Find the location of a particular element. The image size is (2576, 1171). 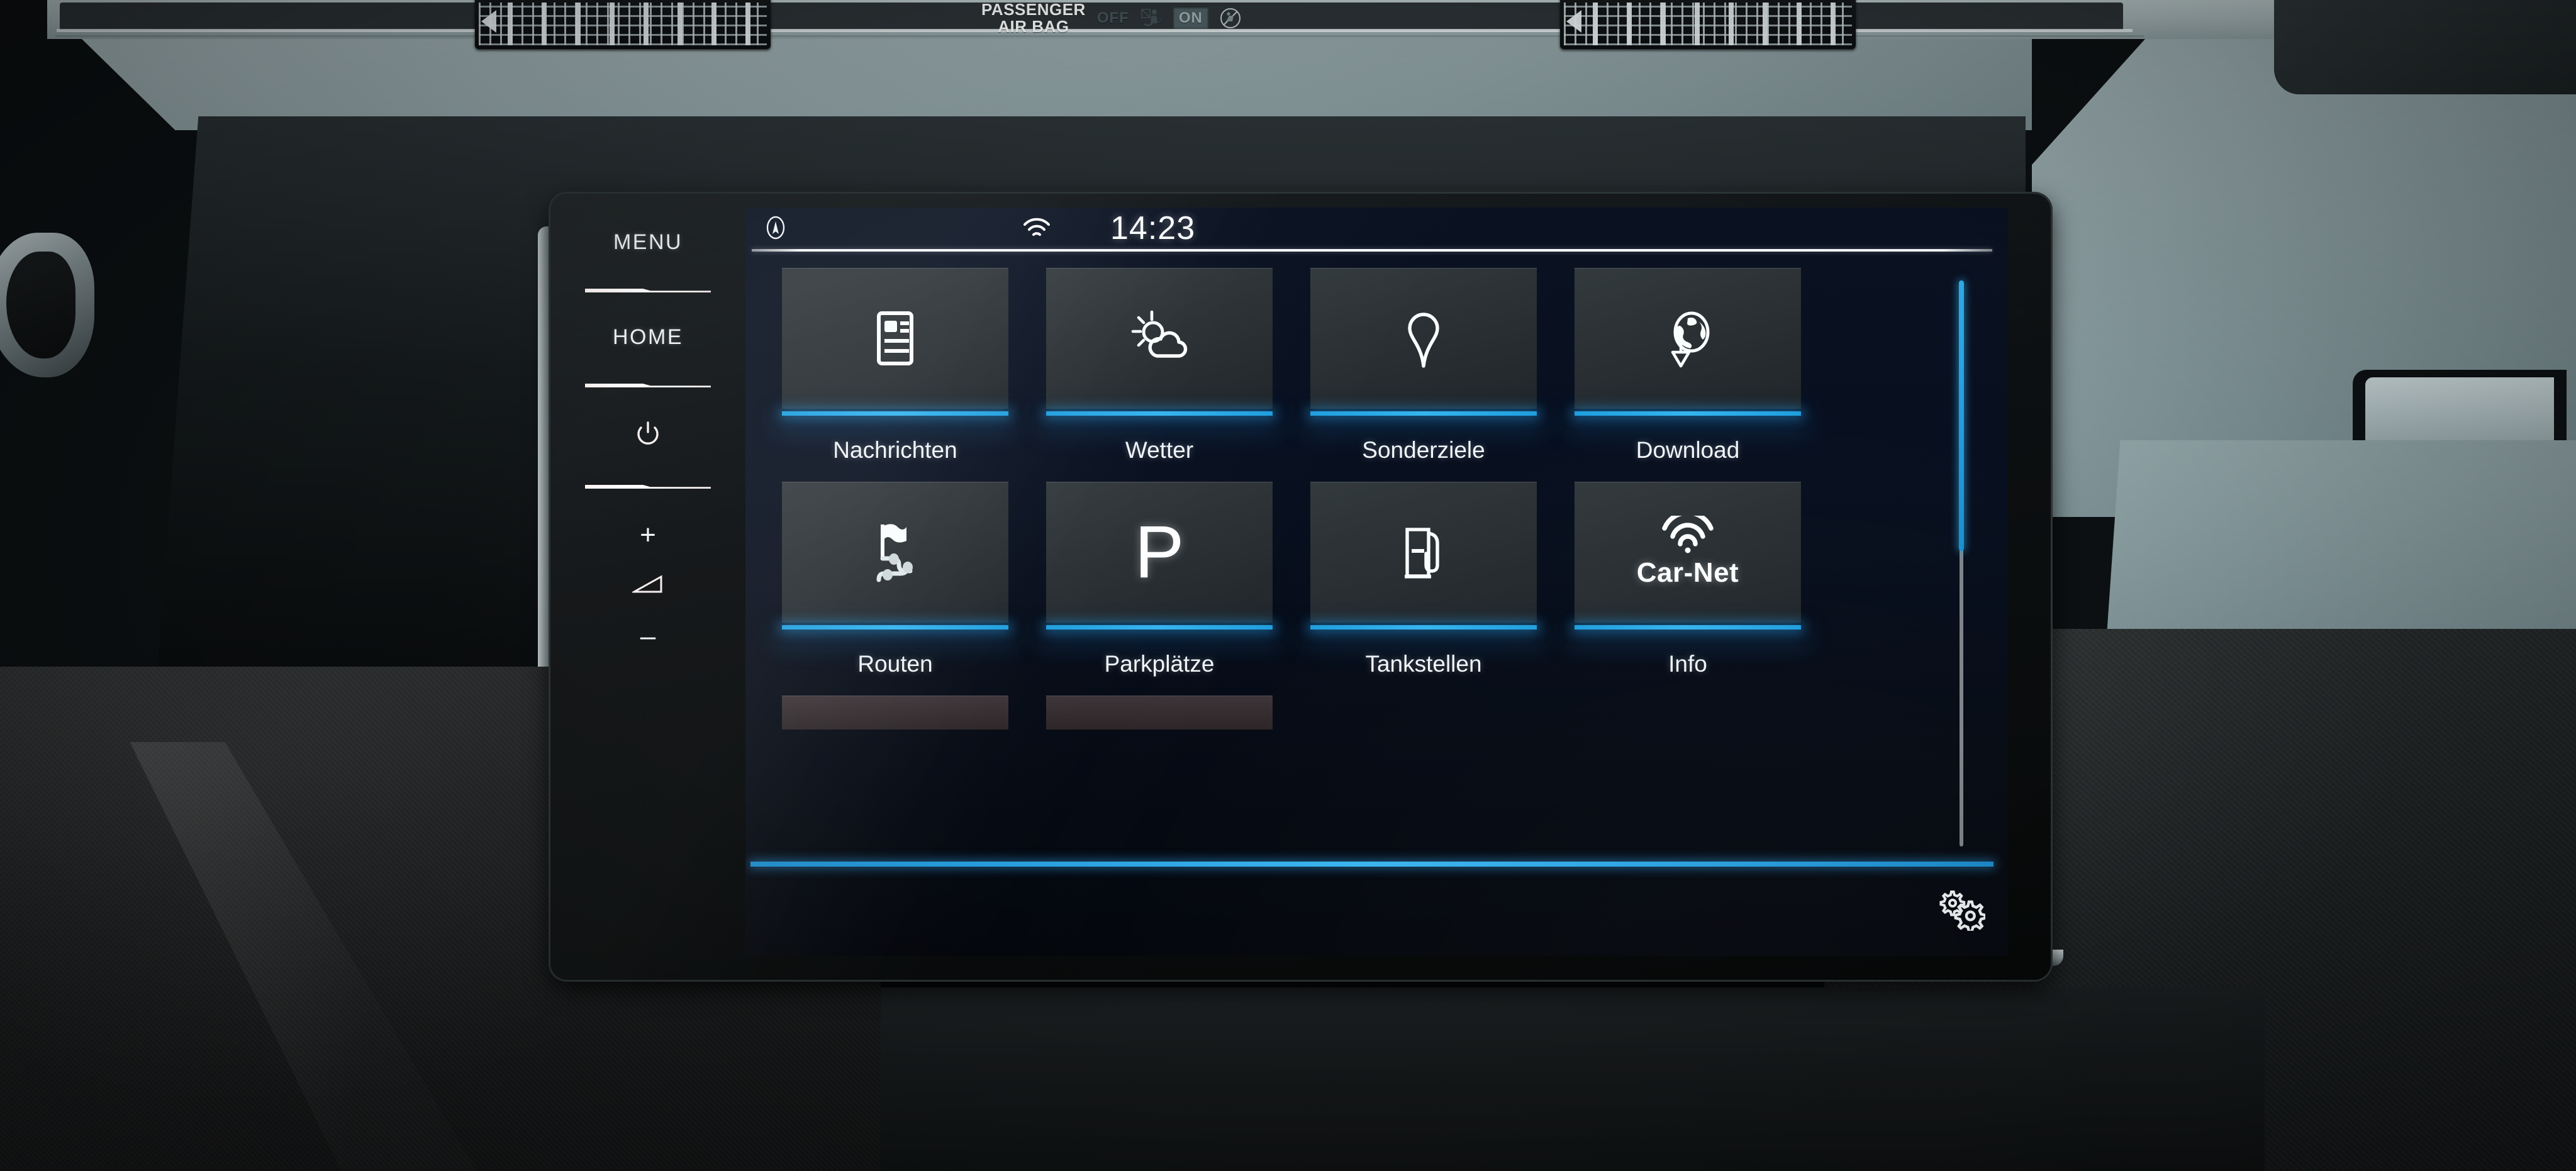

hardkey-menu: MENU is located at coordinates (648, 242).